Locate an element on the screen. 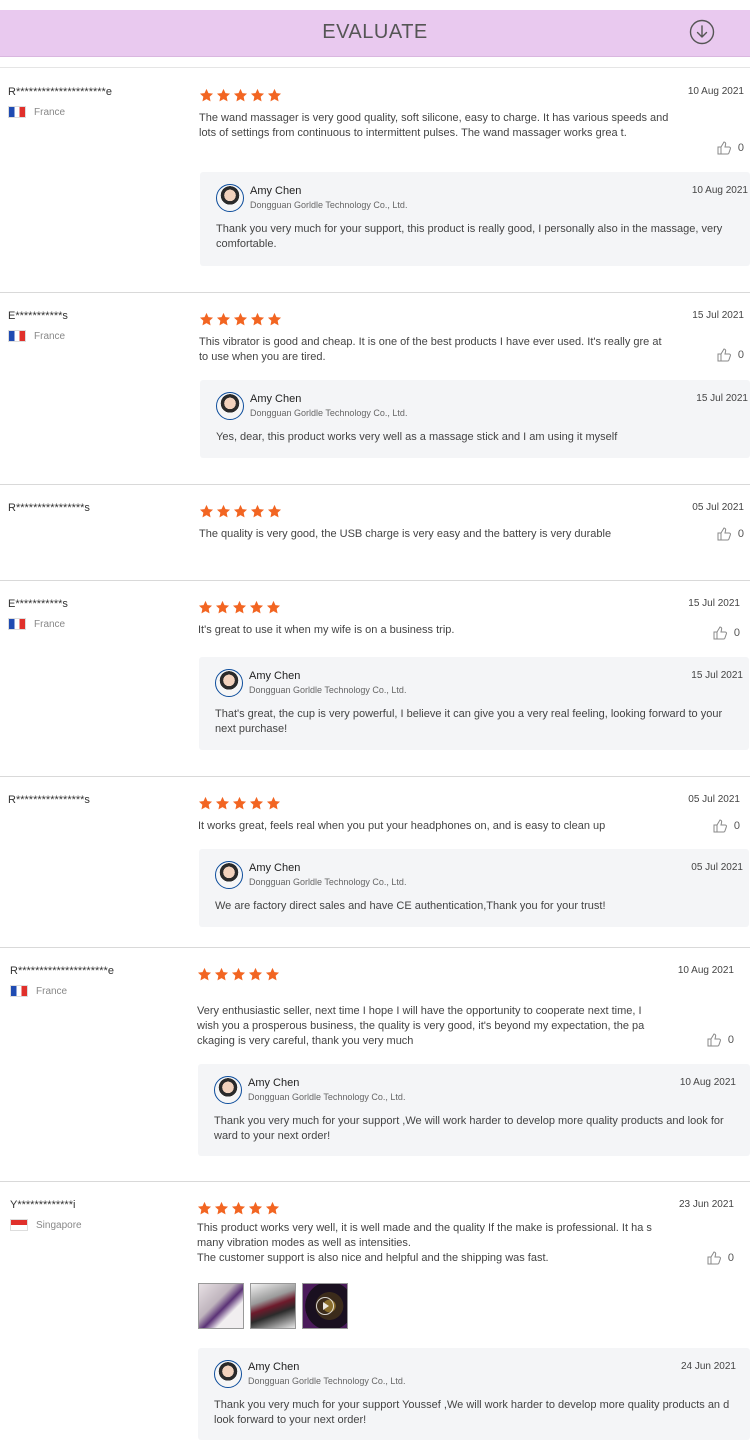 The height and width of the screenshot is (1450, 750). reply-date: 05 Jul 2021 is located at coordinates (717, 867).